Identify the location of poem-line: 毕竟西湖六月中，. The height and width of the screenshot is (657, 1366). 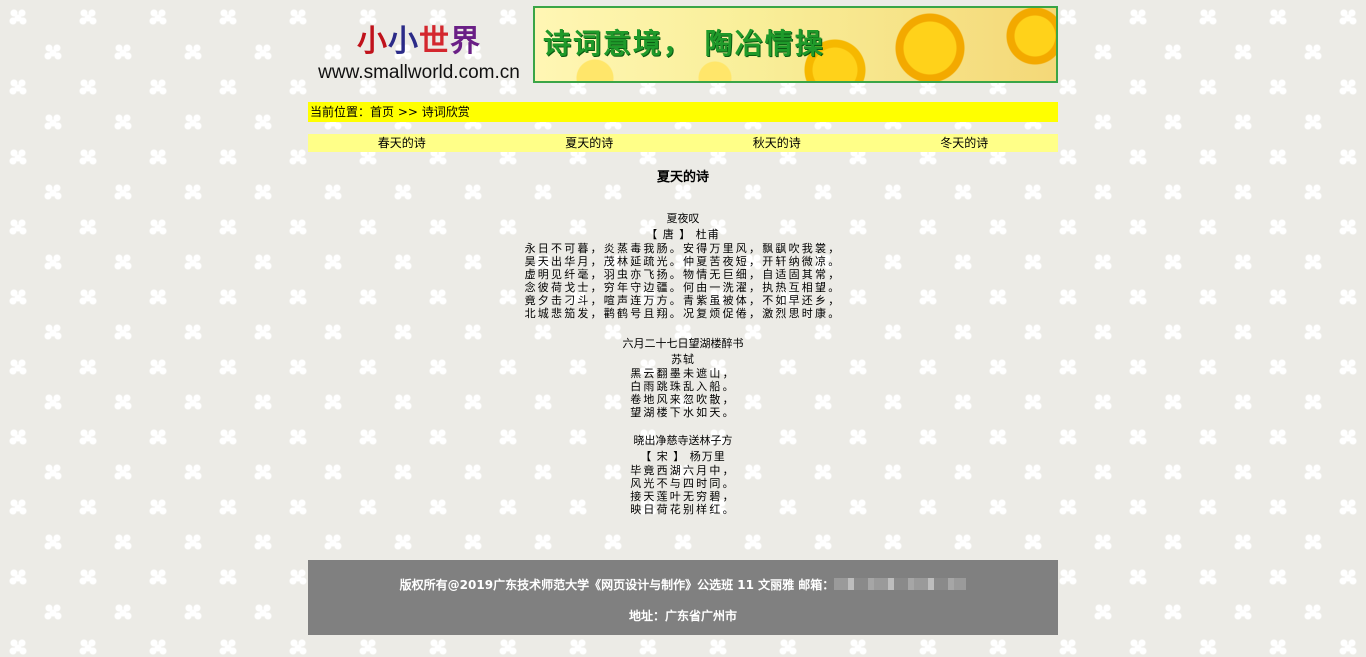
(683, 470).